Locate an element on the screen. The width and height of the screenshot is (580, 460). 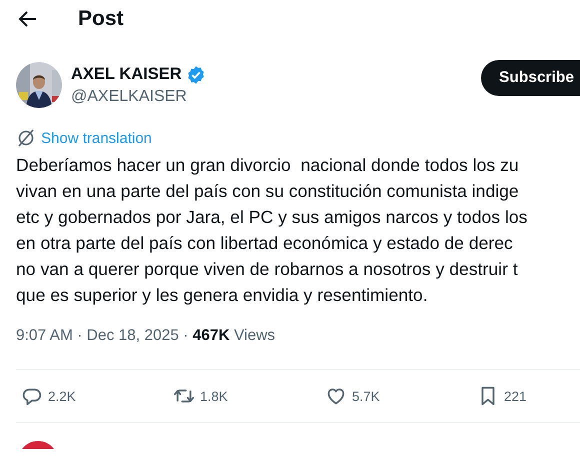
like-button: 5.7K is located at coordinates (401, 396).